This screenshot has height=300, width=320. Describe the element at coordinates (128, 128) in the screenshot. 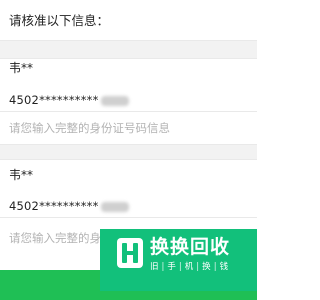

I see `person-1-id-input: 请您输入完整的身份证号码信息` at that location.